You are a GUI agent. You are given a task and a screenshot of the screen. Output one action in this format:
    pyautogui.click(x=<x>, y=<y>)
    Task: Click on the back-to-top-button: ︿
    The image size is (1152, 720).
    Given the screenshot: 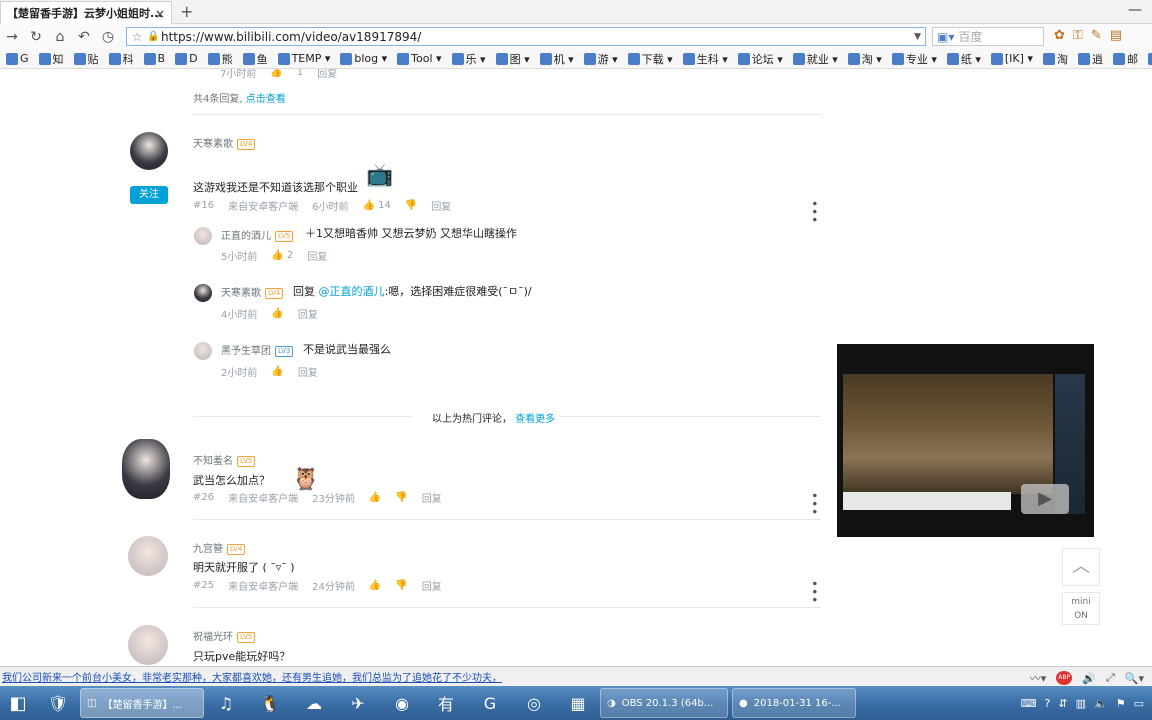 What is the action you would take?
    pyautogui.click(x=1081, y=567)
    